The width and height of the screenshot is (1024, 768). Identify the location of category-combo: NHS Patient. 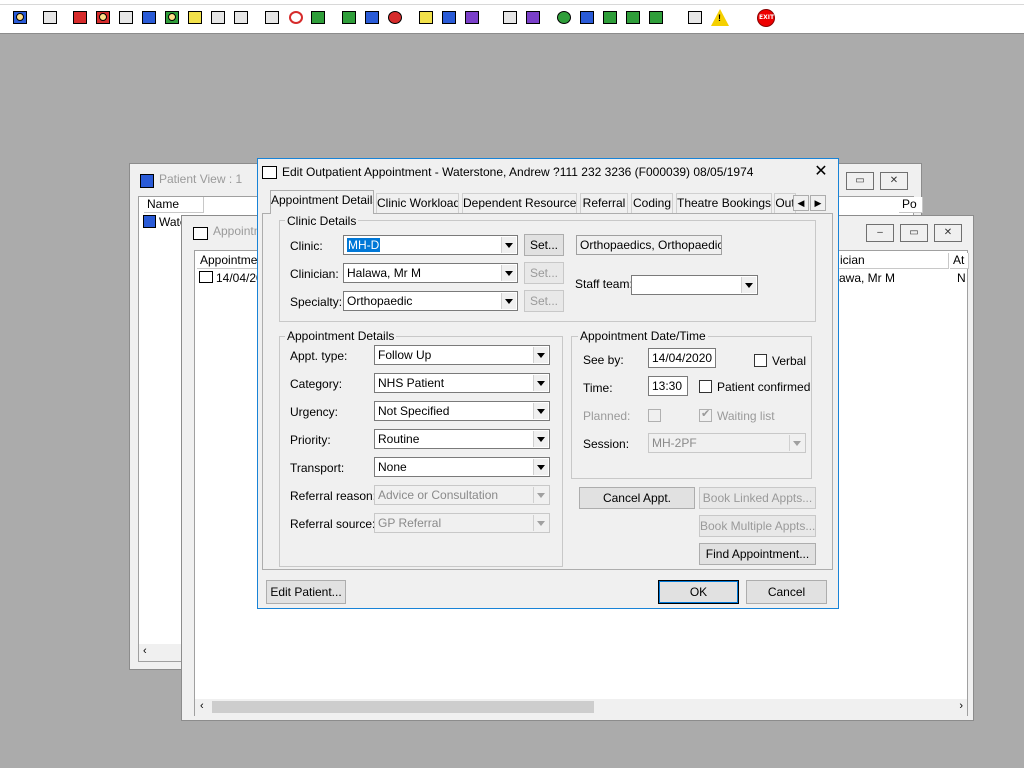
(462, 383).